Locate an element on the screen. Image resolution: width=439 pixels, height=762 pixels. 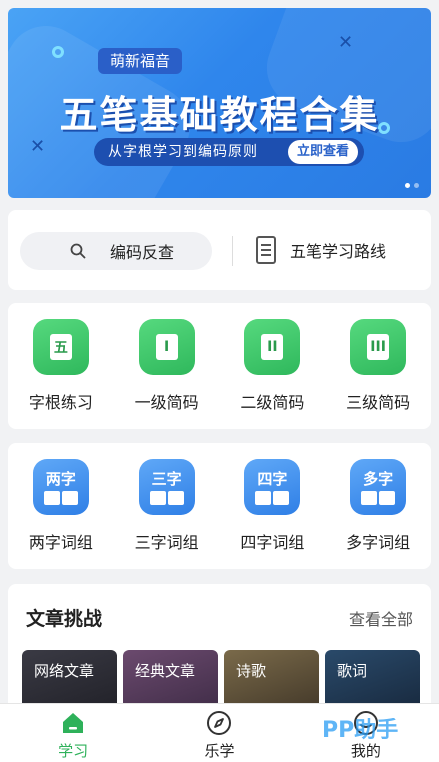
code-lookup-button: 编码反查 is located at coordinates (116, 251).